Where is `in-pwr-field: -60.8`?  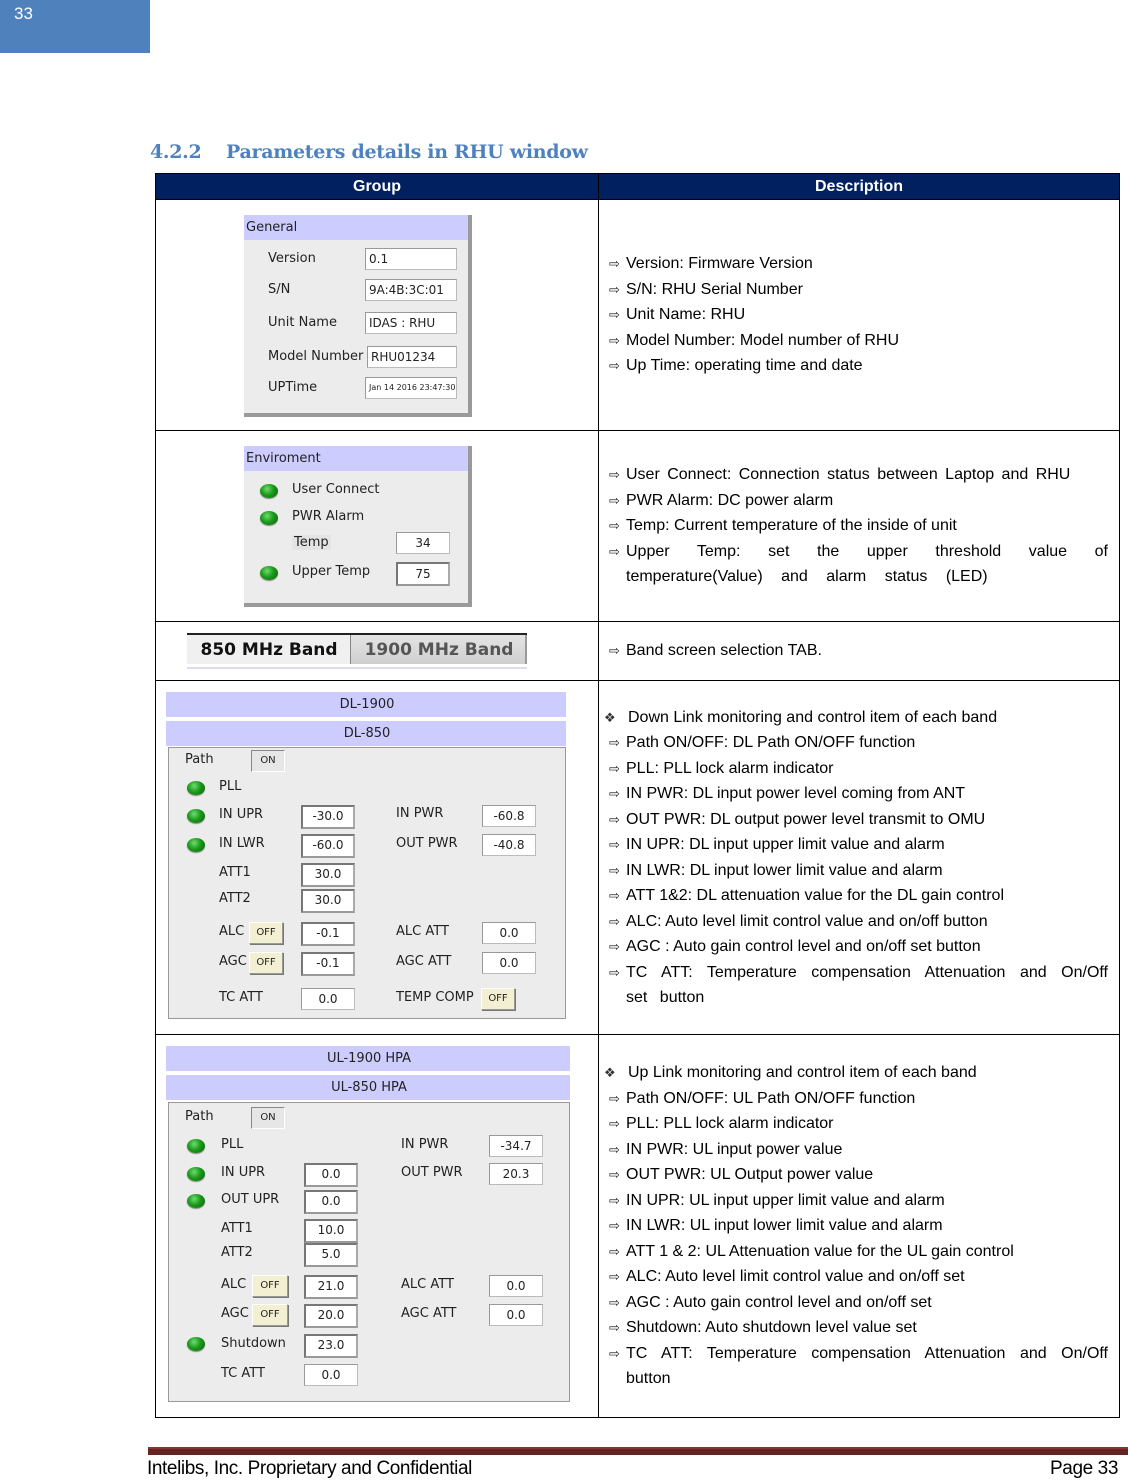 in-pwr-field: -60.8 is located at coordinates (509, 816).